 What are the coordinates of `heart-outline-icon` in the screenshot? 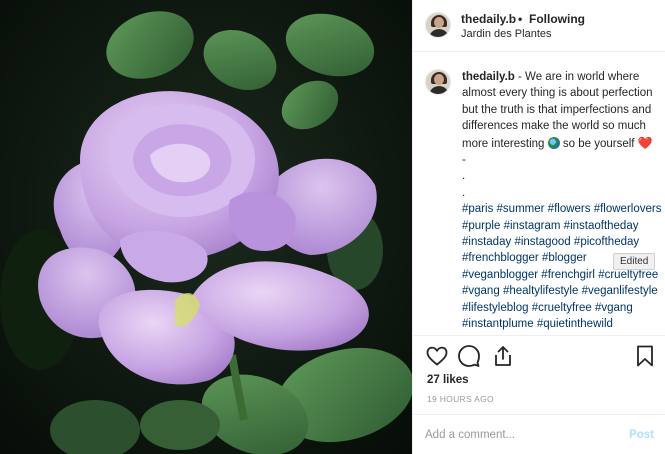 It's located at (437, 356).